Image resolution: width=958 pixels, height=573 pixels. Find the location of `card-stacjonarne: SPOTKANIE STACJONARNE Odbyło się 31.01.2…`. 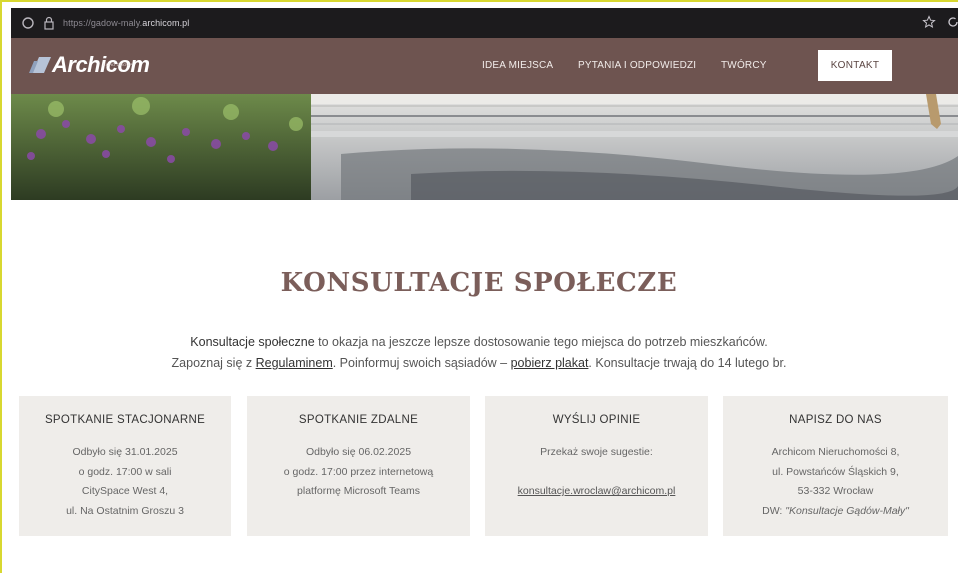

card-stacjonarne: SPOTKANIE STACJONARNE Odbyło się 31.01.2… is located at coordinates (125, 466).